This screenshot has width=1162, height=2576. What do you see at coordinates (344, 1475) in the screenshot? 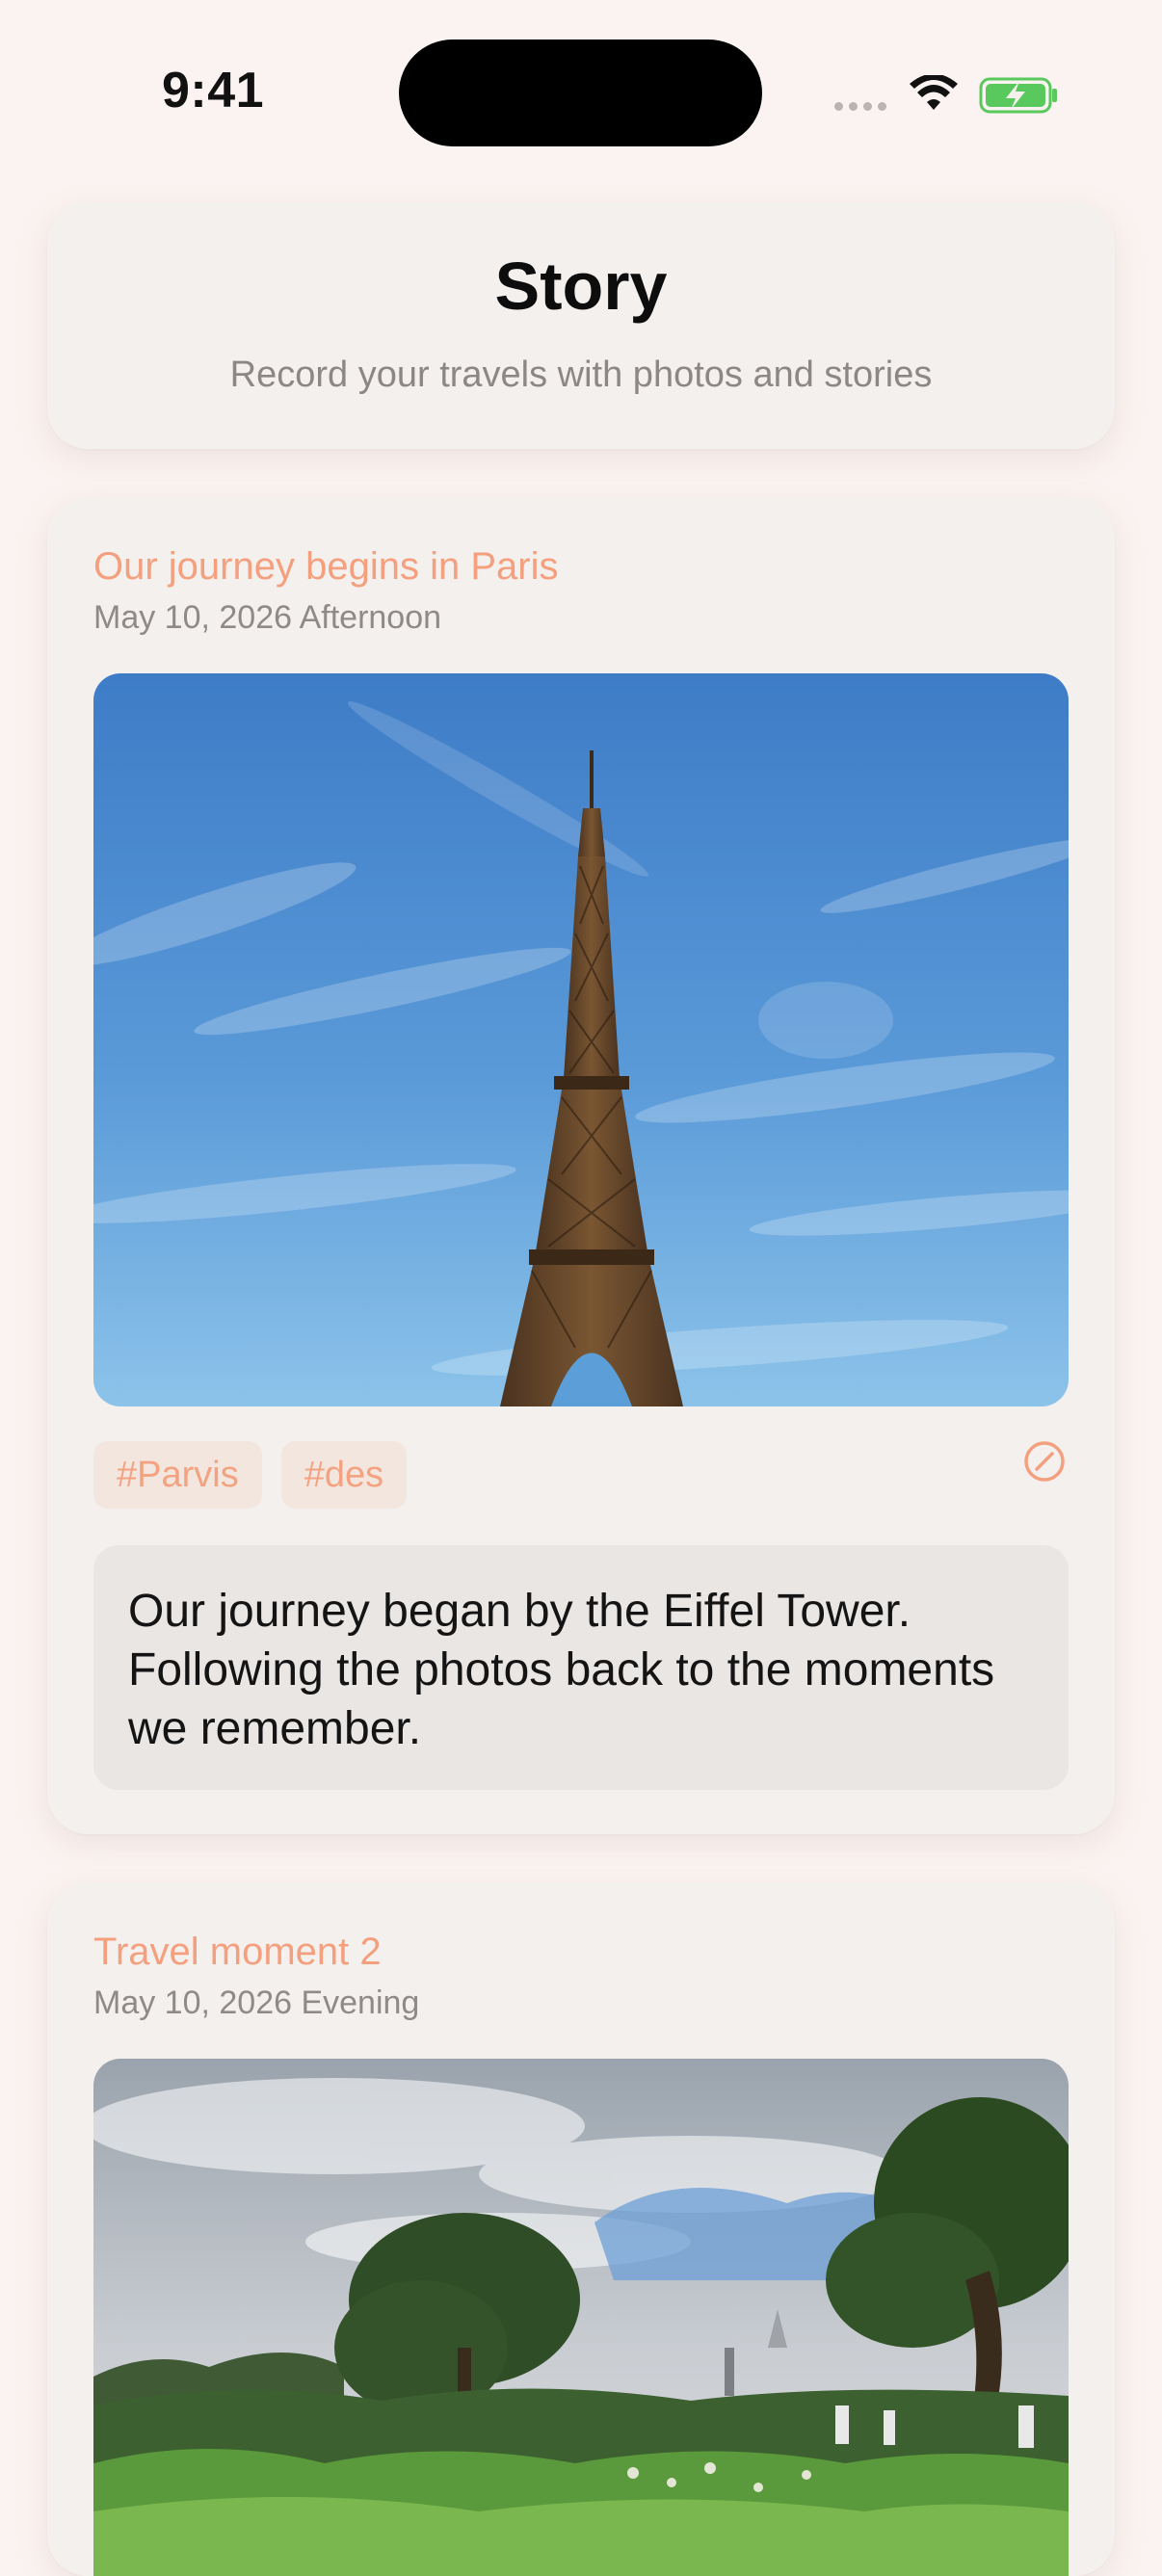
I see `tag-chip: #des` at bounding box center [344, 1475].